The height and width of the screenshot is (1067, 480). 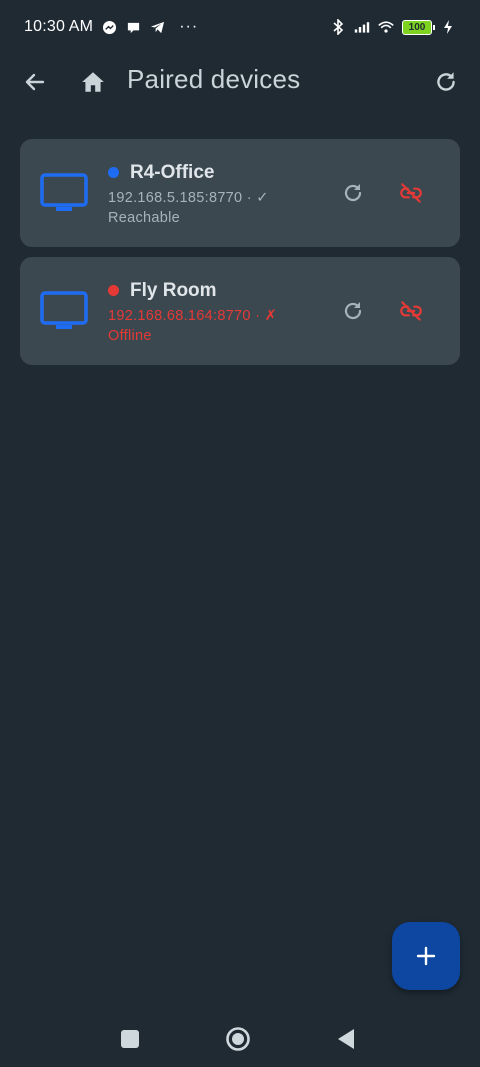 I want to click on system-home-button, so click(x=238, y=1039).